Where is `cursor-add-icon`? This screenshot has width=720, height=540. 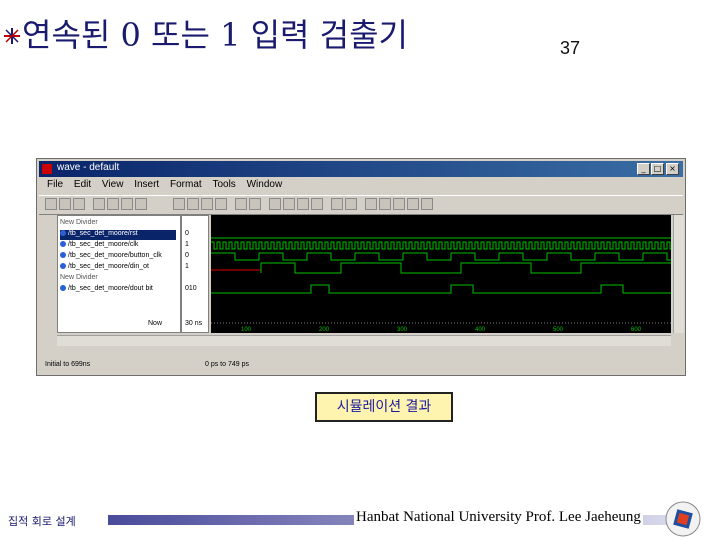 cursor-add-icon is located at coordinates (337, 204).